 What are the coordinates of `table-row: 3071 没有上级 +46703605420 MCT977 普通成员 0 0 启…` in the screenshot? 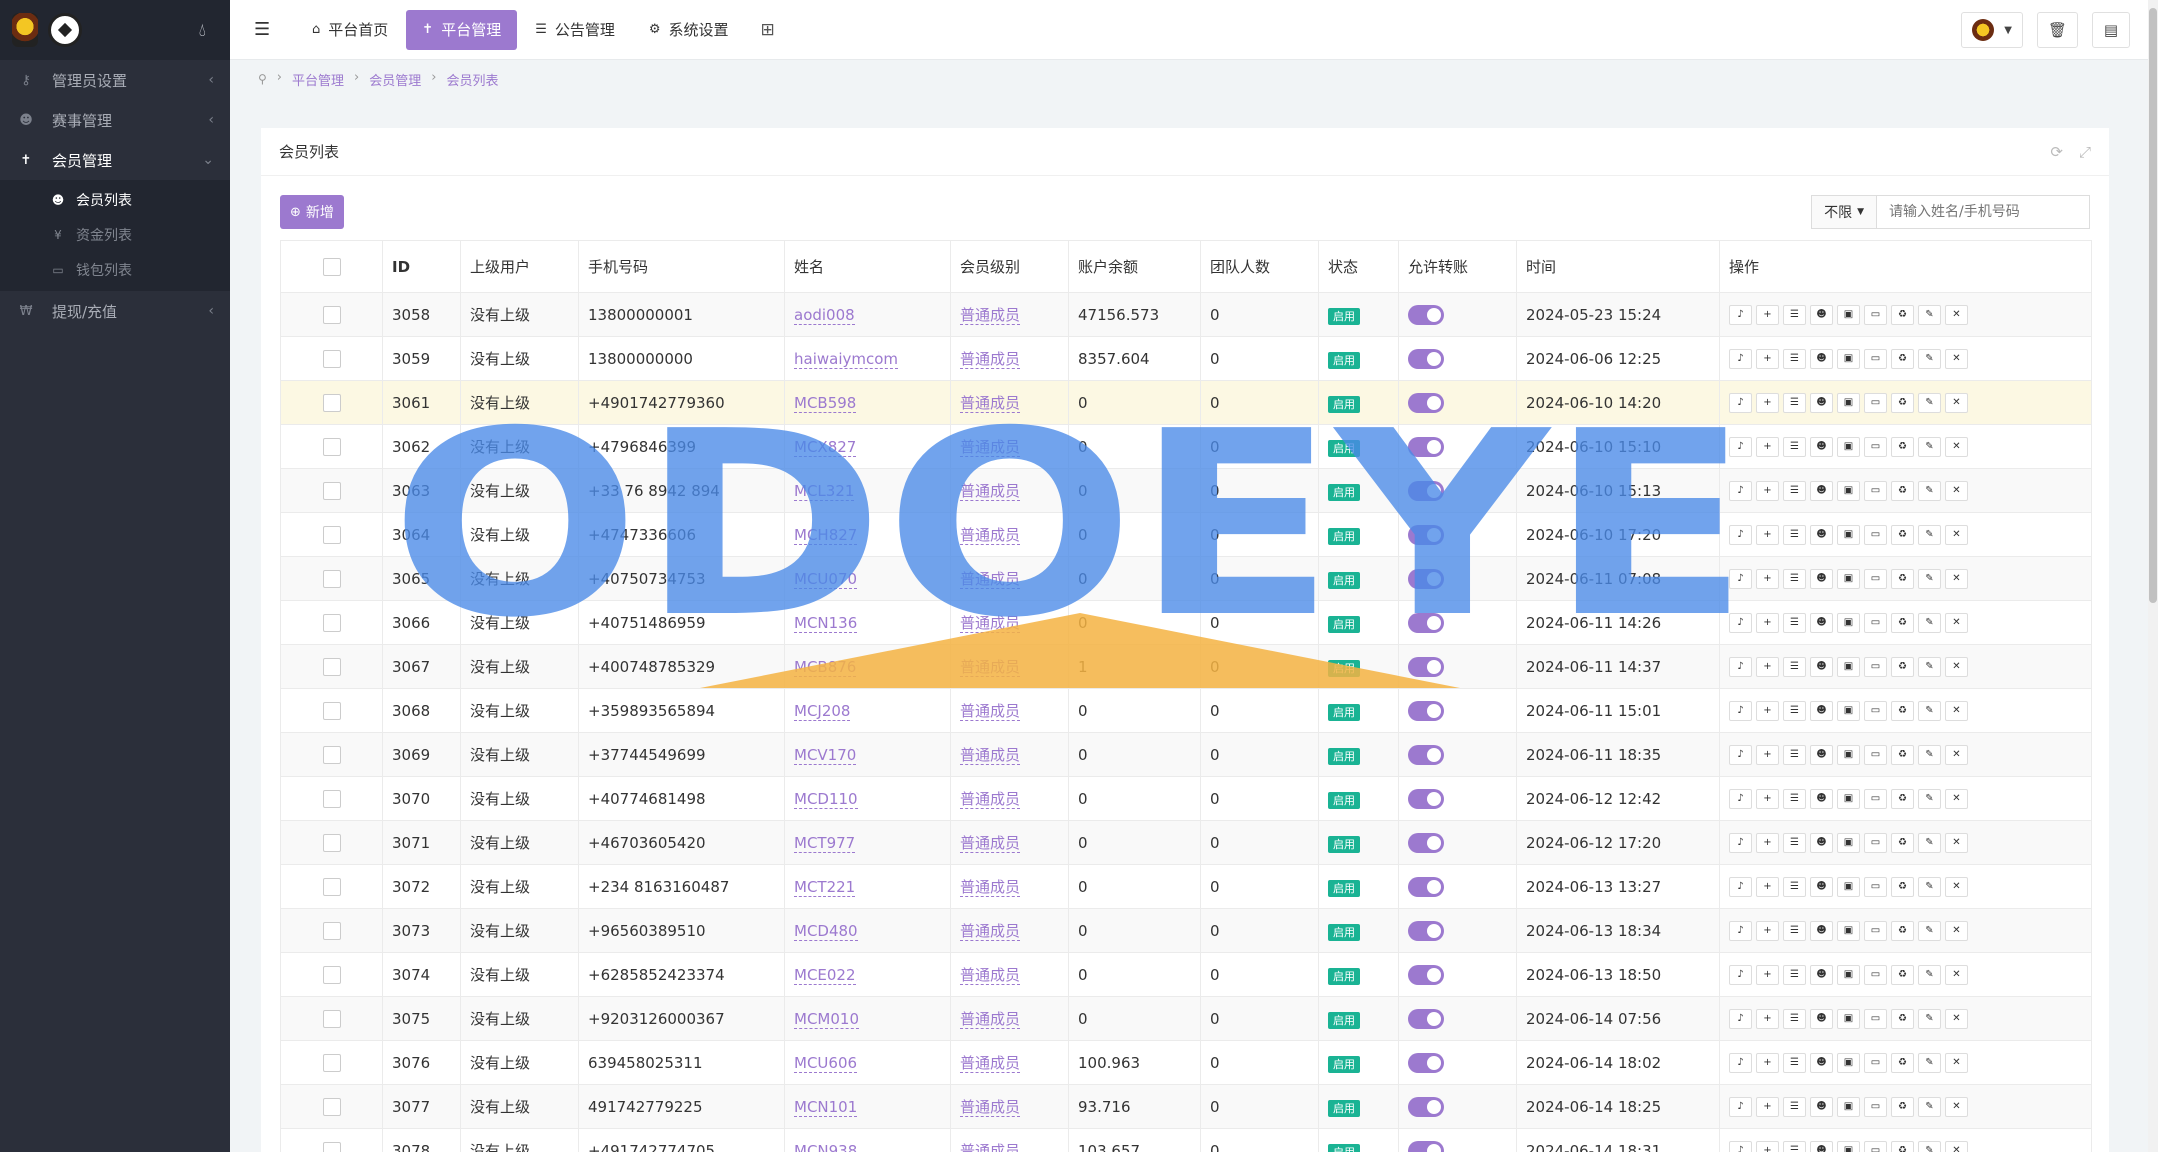 It's located at (1186, 842).